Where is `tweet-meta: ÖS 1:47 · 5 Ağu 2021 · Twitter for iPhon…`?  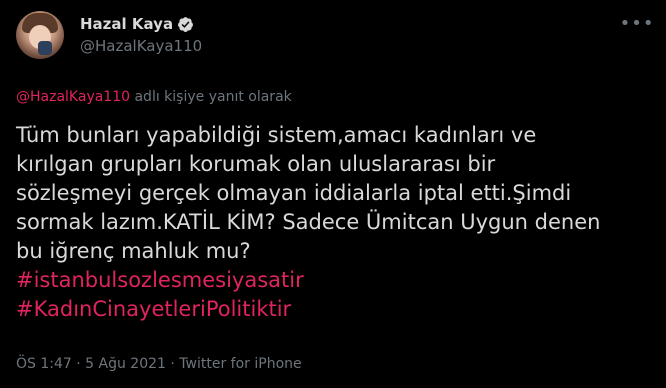 tweet-meta: ÖS 1:47 · 5 Ağu 2021 · Twitter for iPhon… is located at coordinates (159, 364).